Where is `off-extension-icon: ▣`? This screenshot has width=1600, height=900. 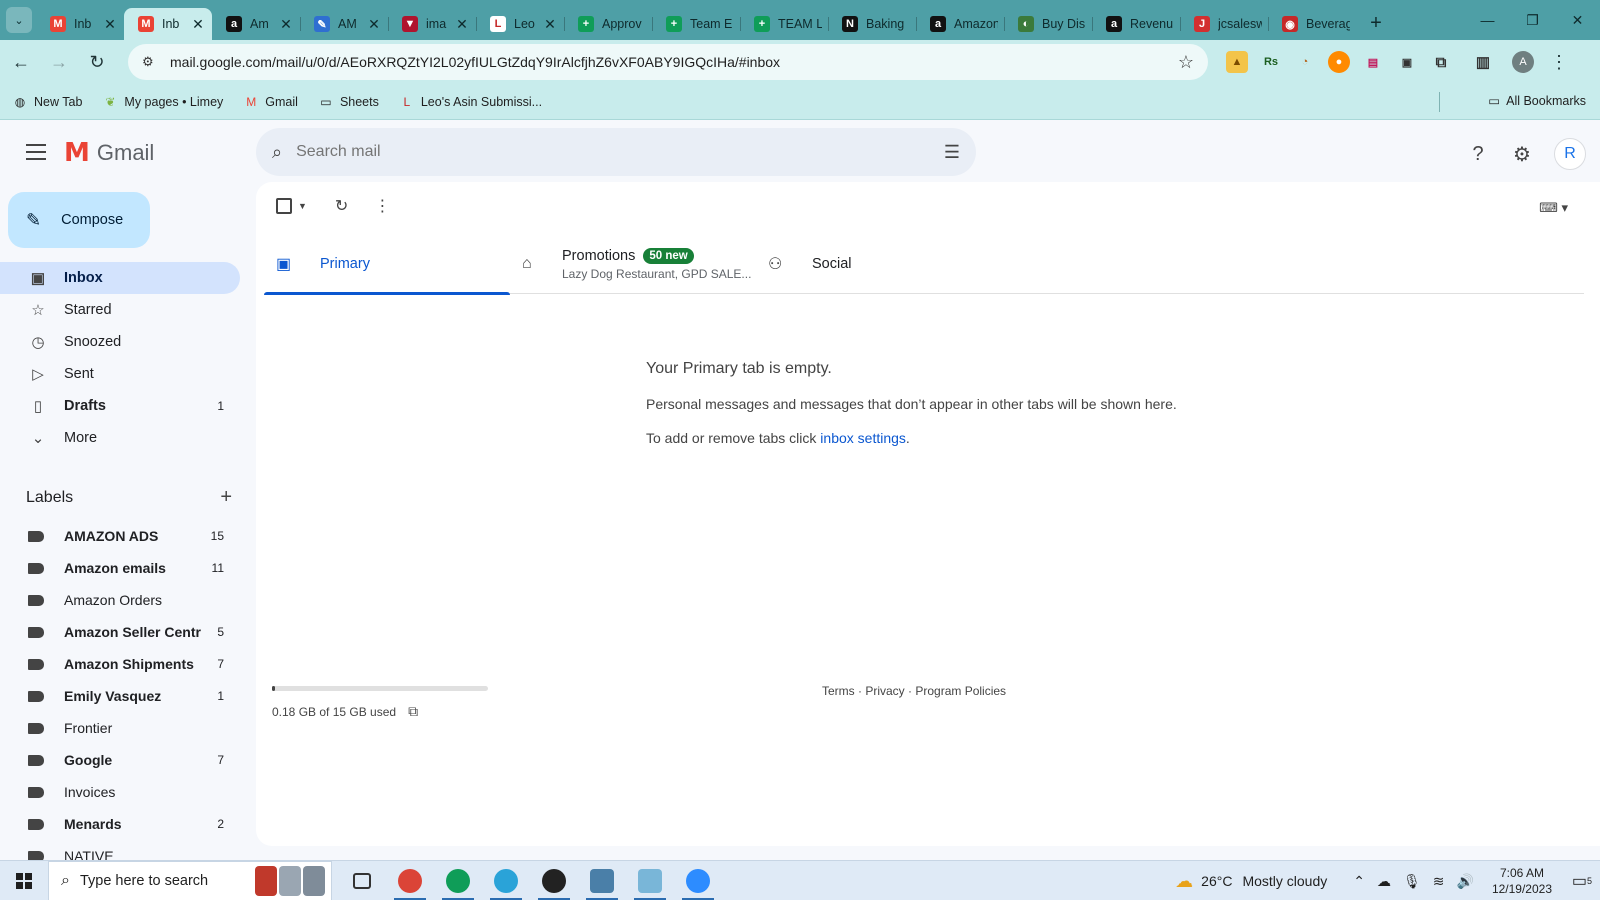 off-extension-icon: ▣ is located at coordinates (1407, 62).